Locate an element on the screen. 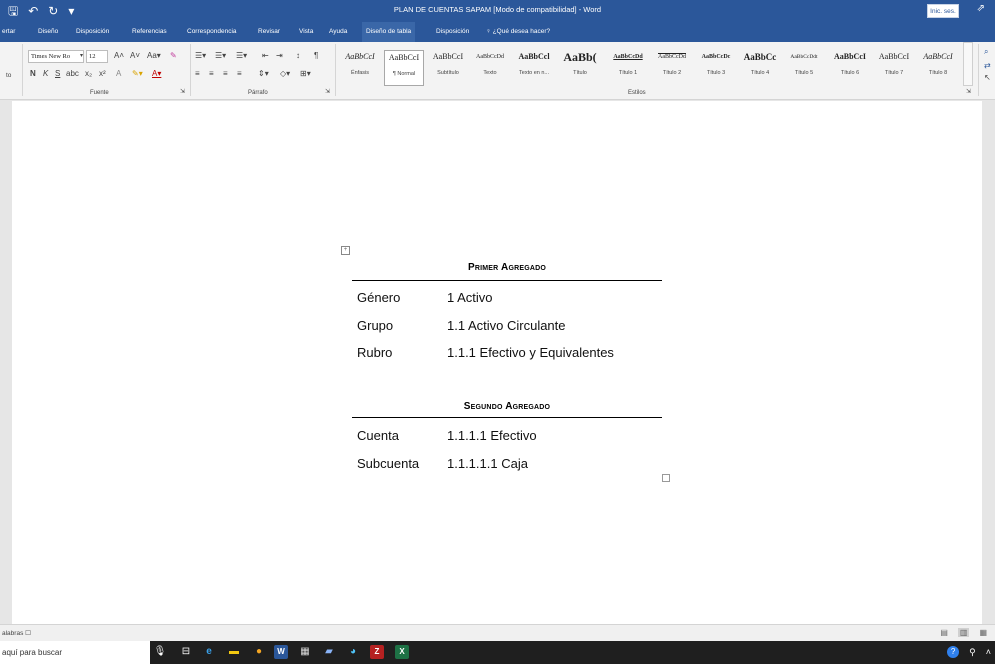 This screenshot has width=995, height=664. align-left-icon: ≡ is located at coordinates (197, 74).